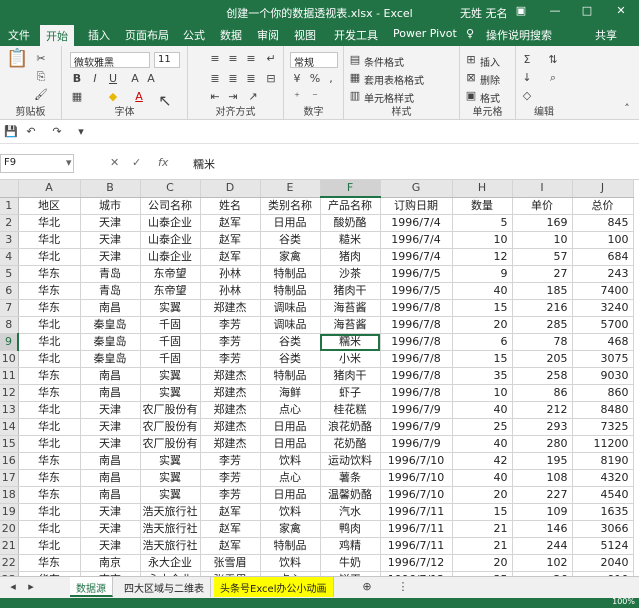  I want to click on sheet-tab-regions: 四大区域与二维表, so click(164, 587).